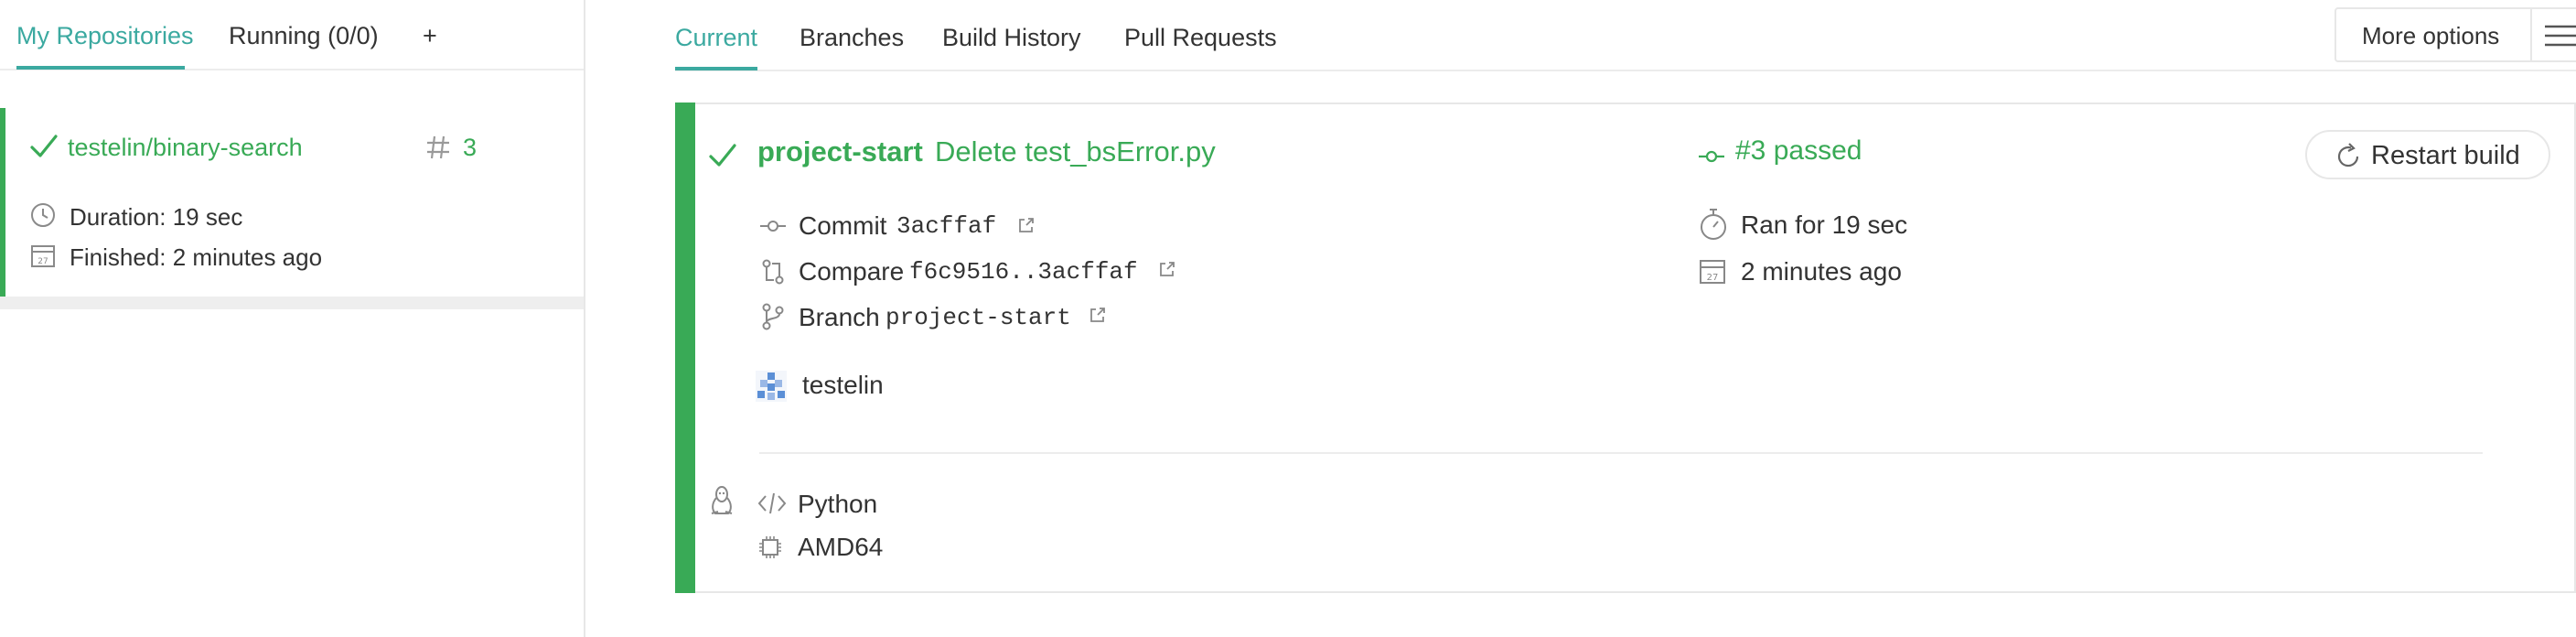  What do you see at coordinates (852, 272) in the screenshot?
I see `compare-label: Compare` at bounding box center [852, 272].